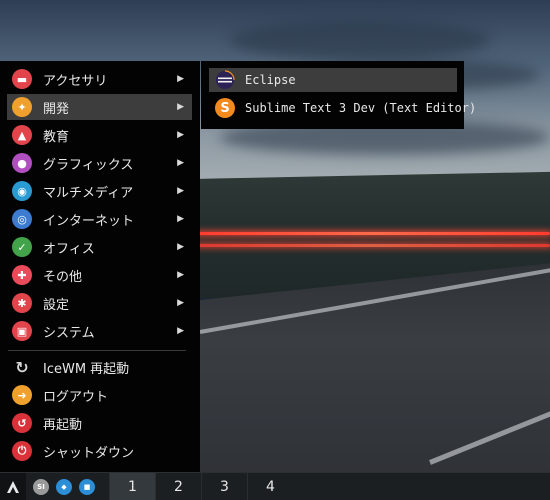 Image resolution: width=550 pixels, height=500 pixels. Describe the element at coordinates (99, 247) in the screenshot. I see `menu-item-office: ✓ オフィス ▶` at that location.